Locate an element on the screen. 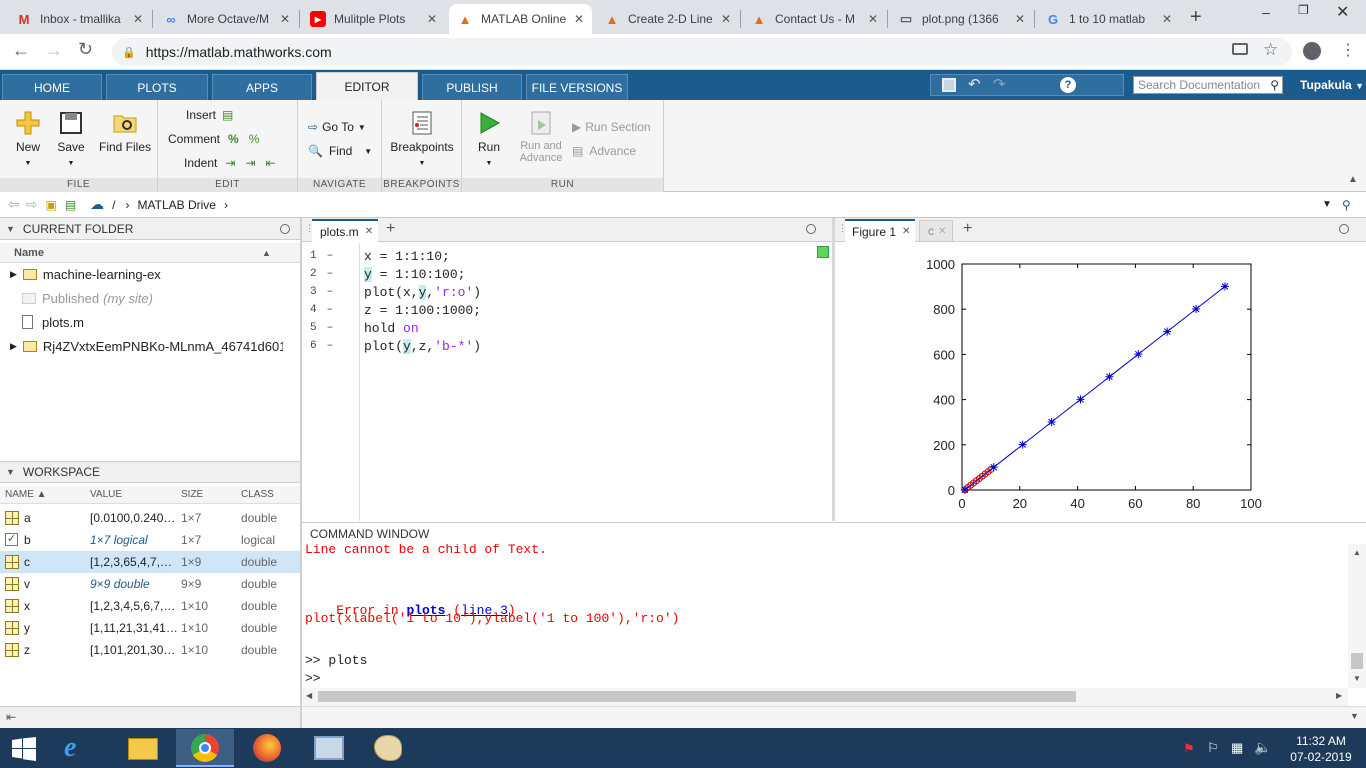 The image size is (1366, 768). tab-file-versions: FILE VERSIONS is located at coordinates (577, 87).